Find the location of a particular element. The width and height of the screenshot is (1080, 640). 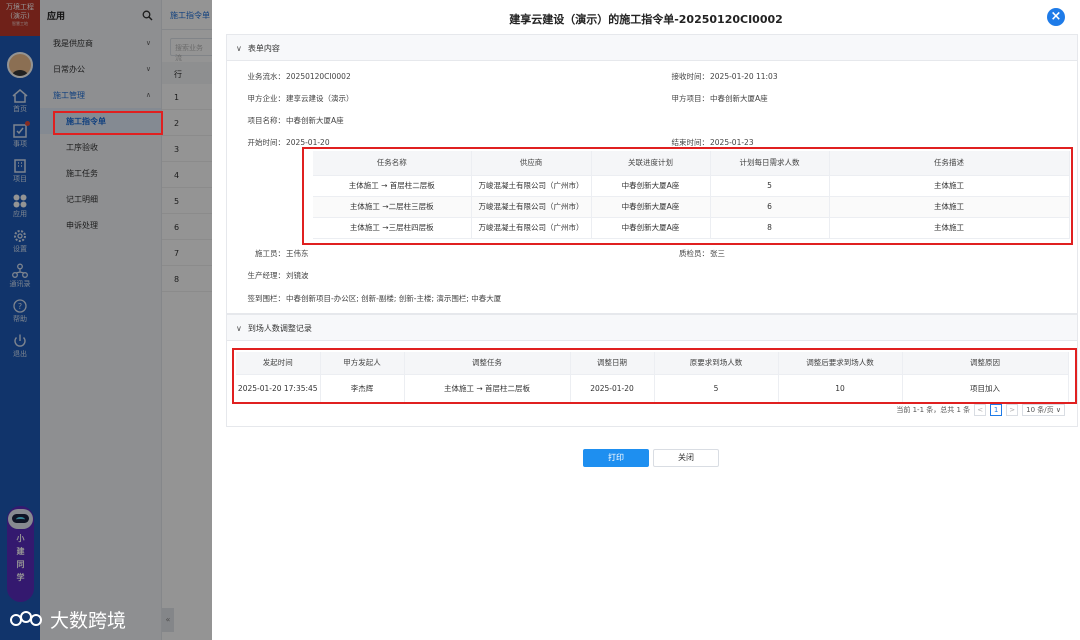

close-button: 关闭 is located at coordinates (686, 458).